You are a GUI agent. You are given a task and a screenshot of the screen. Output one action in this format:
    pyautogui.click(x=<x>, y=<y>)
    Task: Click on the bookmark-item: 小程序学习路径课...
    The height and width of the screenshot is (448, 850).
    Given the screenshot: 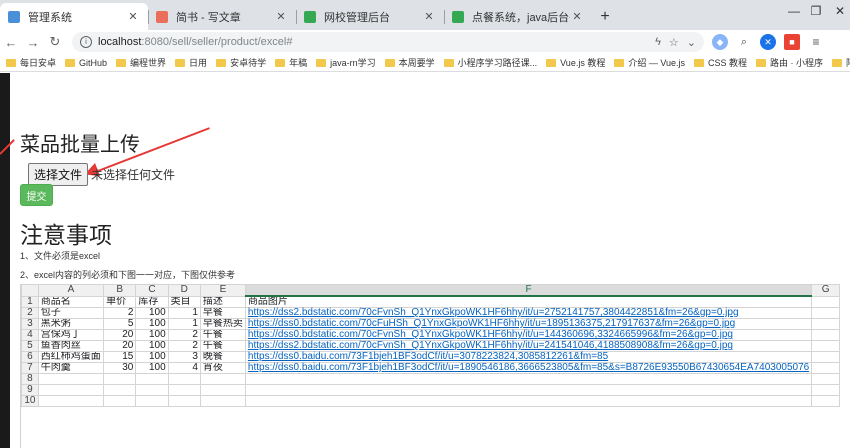 What is the action you would take?
    pyautogui.click(x=490, y=62)
    